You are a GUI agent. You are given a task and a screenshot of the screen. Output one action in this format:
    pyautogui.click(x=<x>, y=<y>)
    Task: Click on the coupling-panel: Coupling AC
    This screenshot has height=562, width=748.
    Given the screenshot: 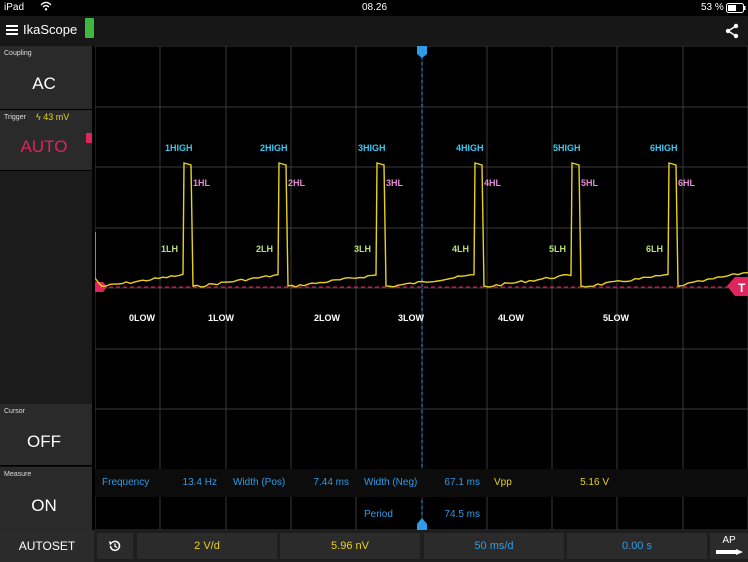 What is the action you would take?
    pyautogui.click(x=46, y=78)
    